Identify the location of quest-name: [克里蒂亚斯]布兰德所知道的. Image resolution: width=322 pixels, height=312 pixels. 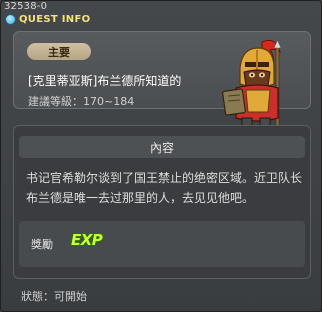
(105, 81).